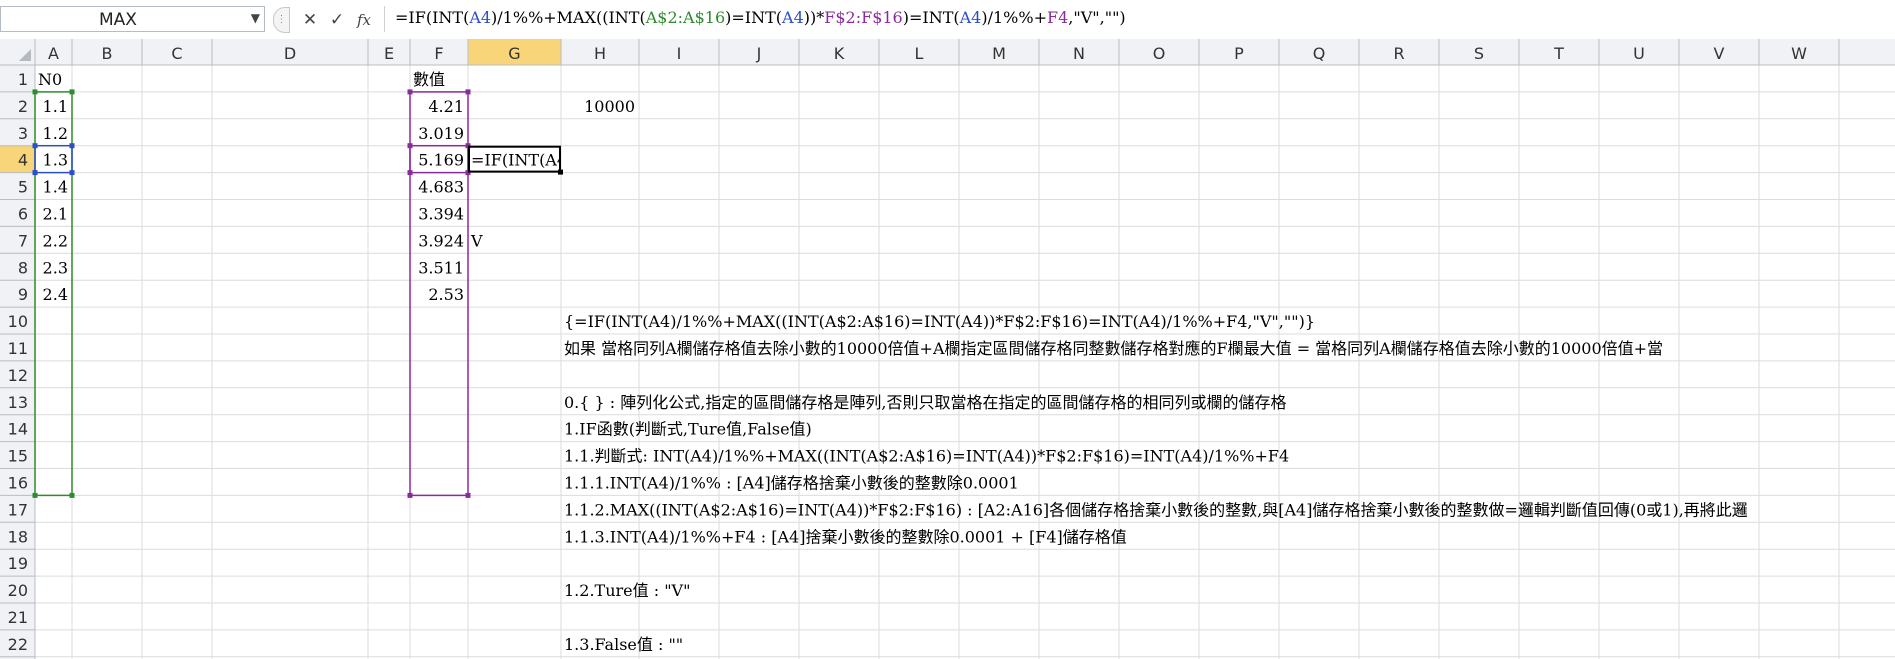 The width and height of the screenshot is (1895, 659). Describe the element at coordinates (18, 348) in the screenshot. I see `row-header-11: 11` at that location.